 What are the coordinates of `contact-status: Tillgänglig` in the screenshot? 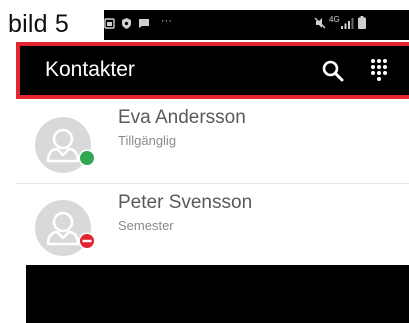 It's located at (147, 140).